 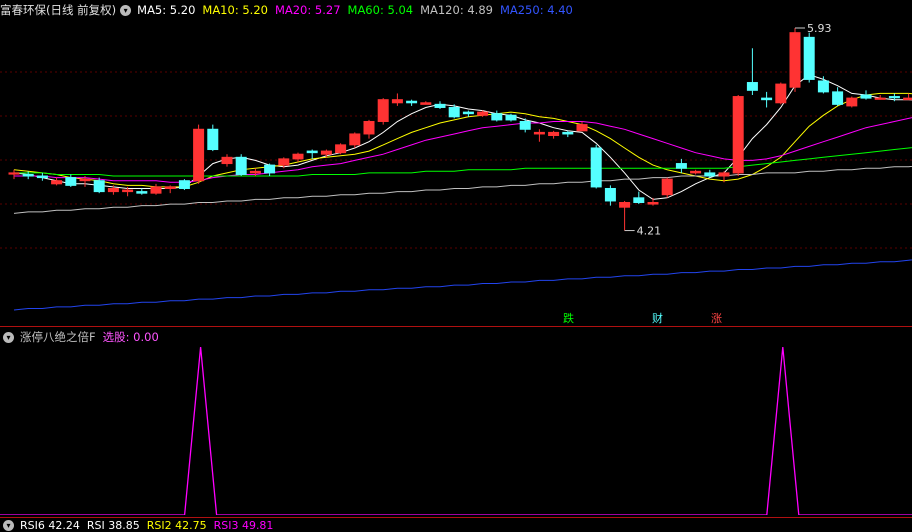 What do you see at coordinates (50, 525) in the screenshot?
I see `rsi-label: RSI6 42.24` at bounding box center [50, 525].